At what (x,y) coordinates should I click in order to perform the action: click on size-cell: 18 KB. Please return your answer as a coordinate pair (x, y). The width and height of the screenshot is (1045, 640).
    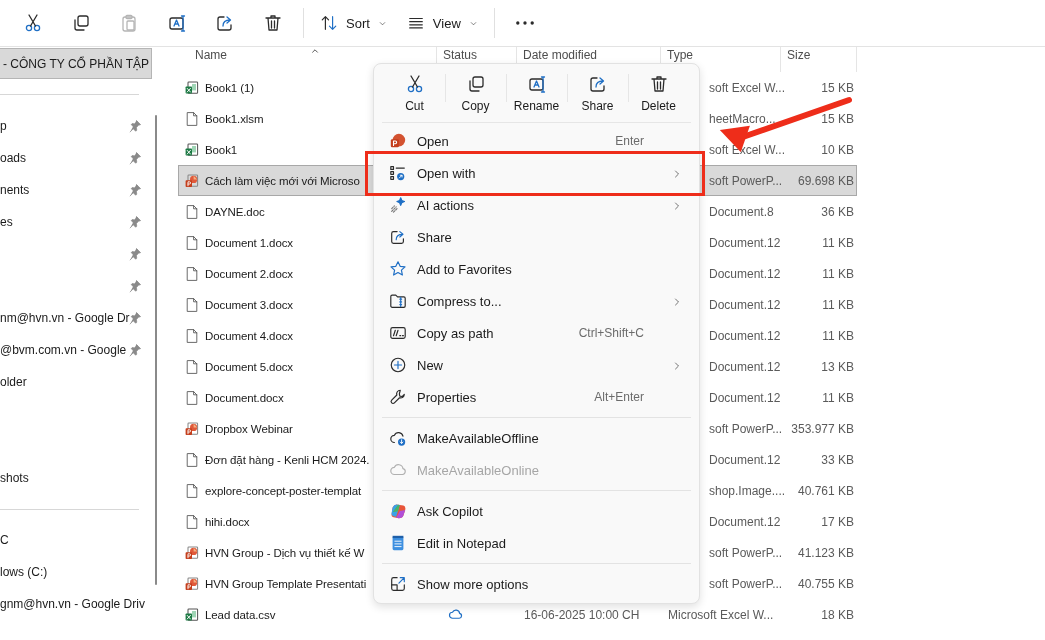
    Looking at the image, I should click on (837, 614).